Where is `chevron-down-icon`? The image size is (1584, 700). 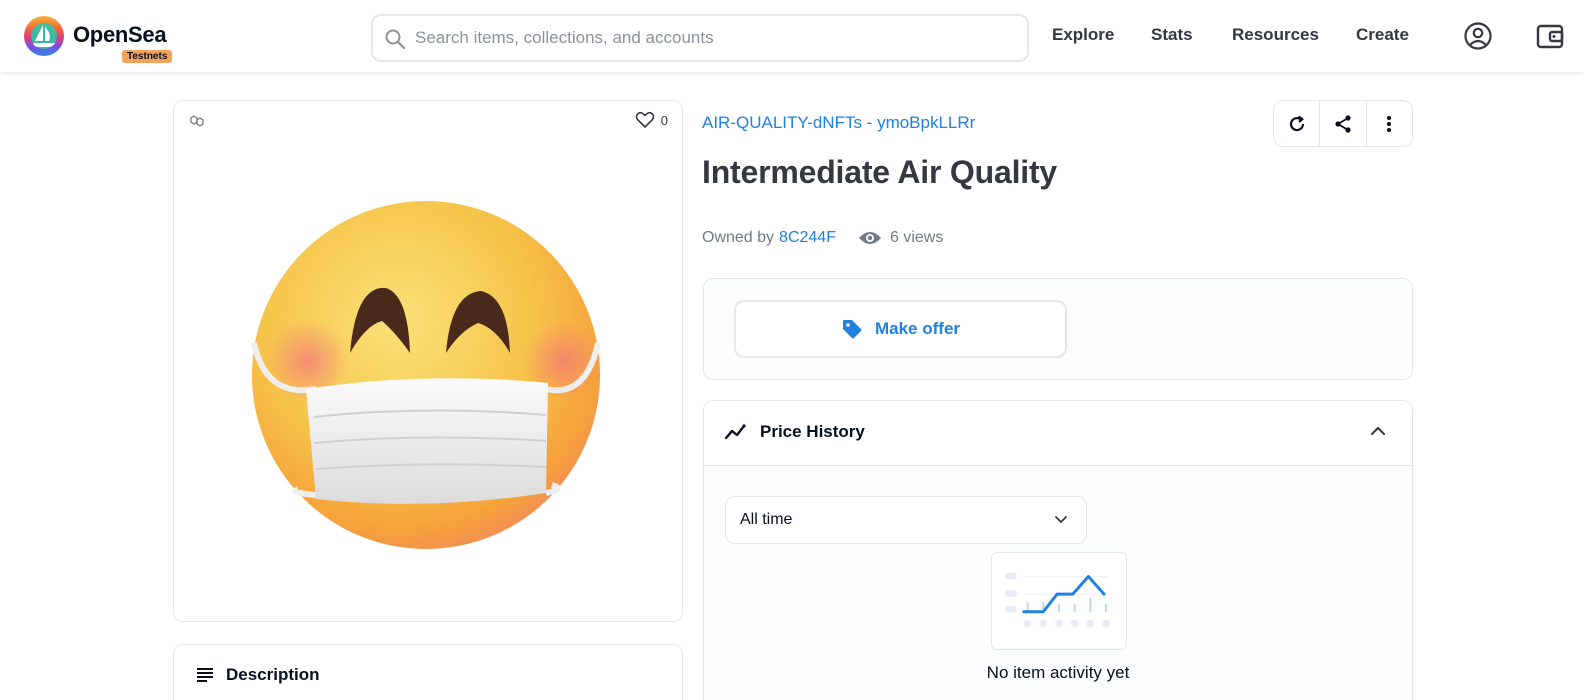 chevron-down-icon is located at coordinates (1061, 519).